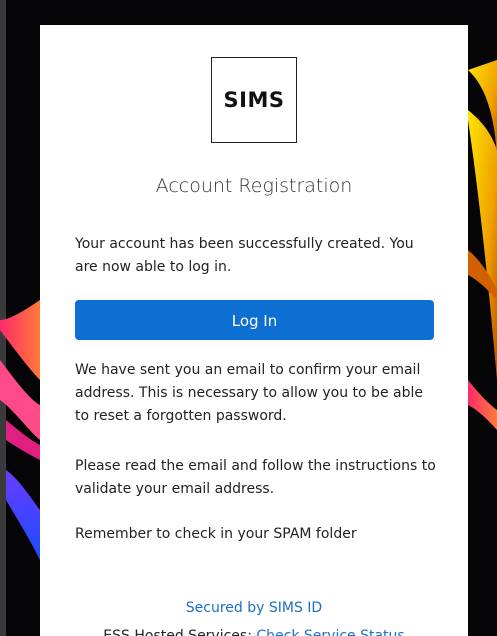  What do you see at coordinates (330, 632) in the screenshot?
I see `check-service-status-link: Check Service Status` at bounding box center [330, 632].